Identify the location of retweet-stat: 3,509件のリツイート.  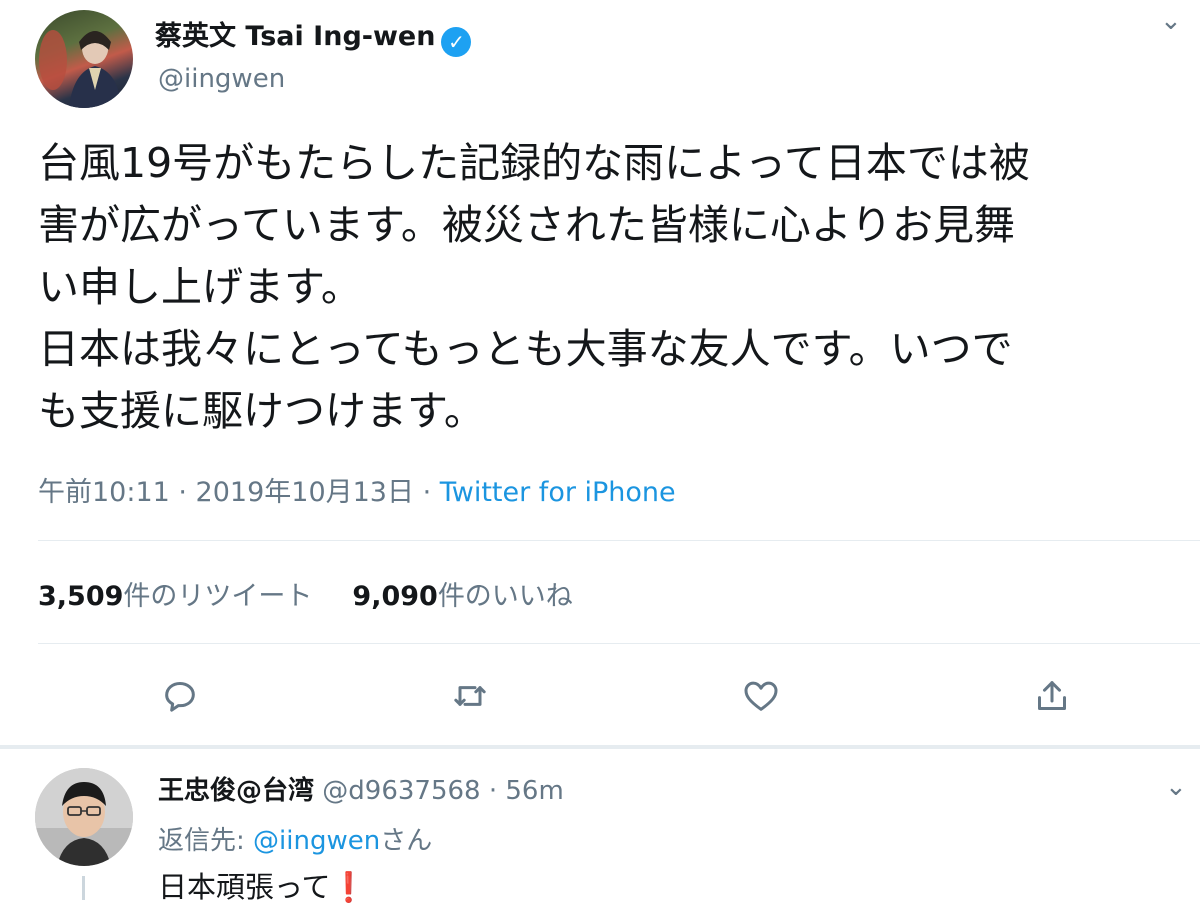
(175, 596).